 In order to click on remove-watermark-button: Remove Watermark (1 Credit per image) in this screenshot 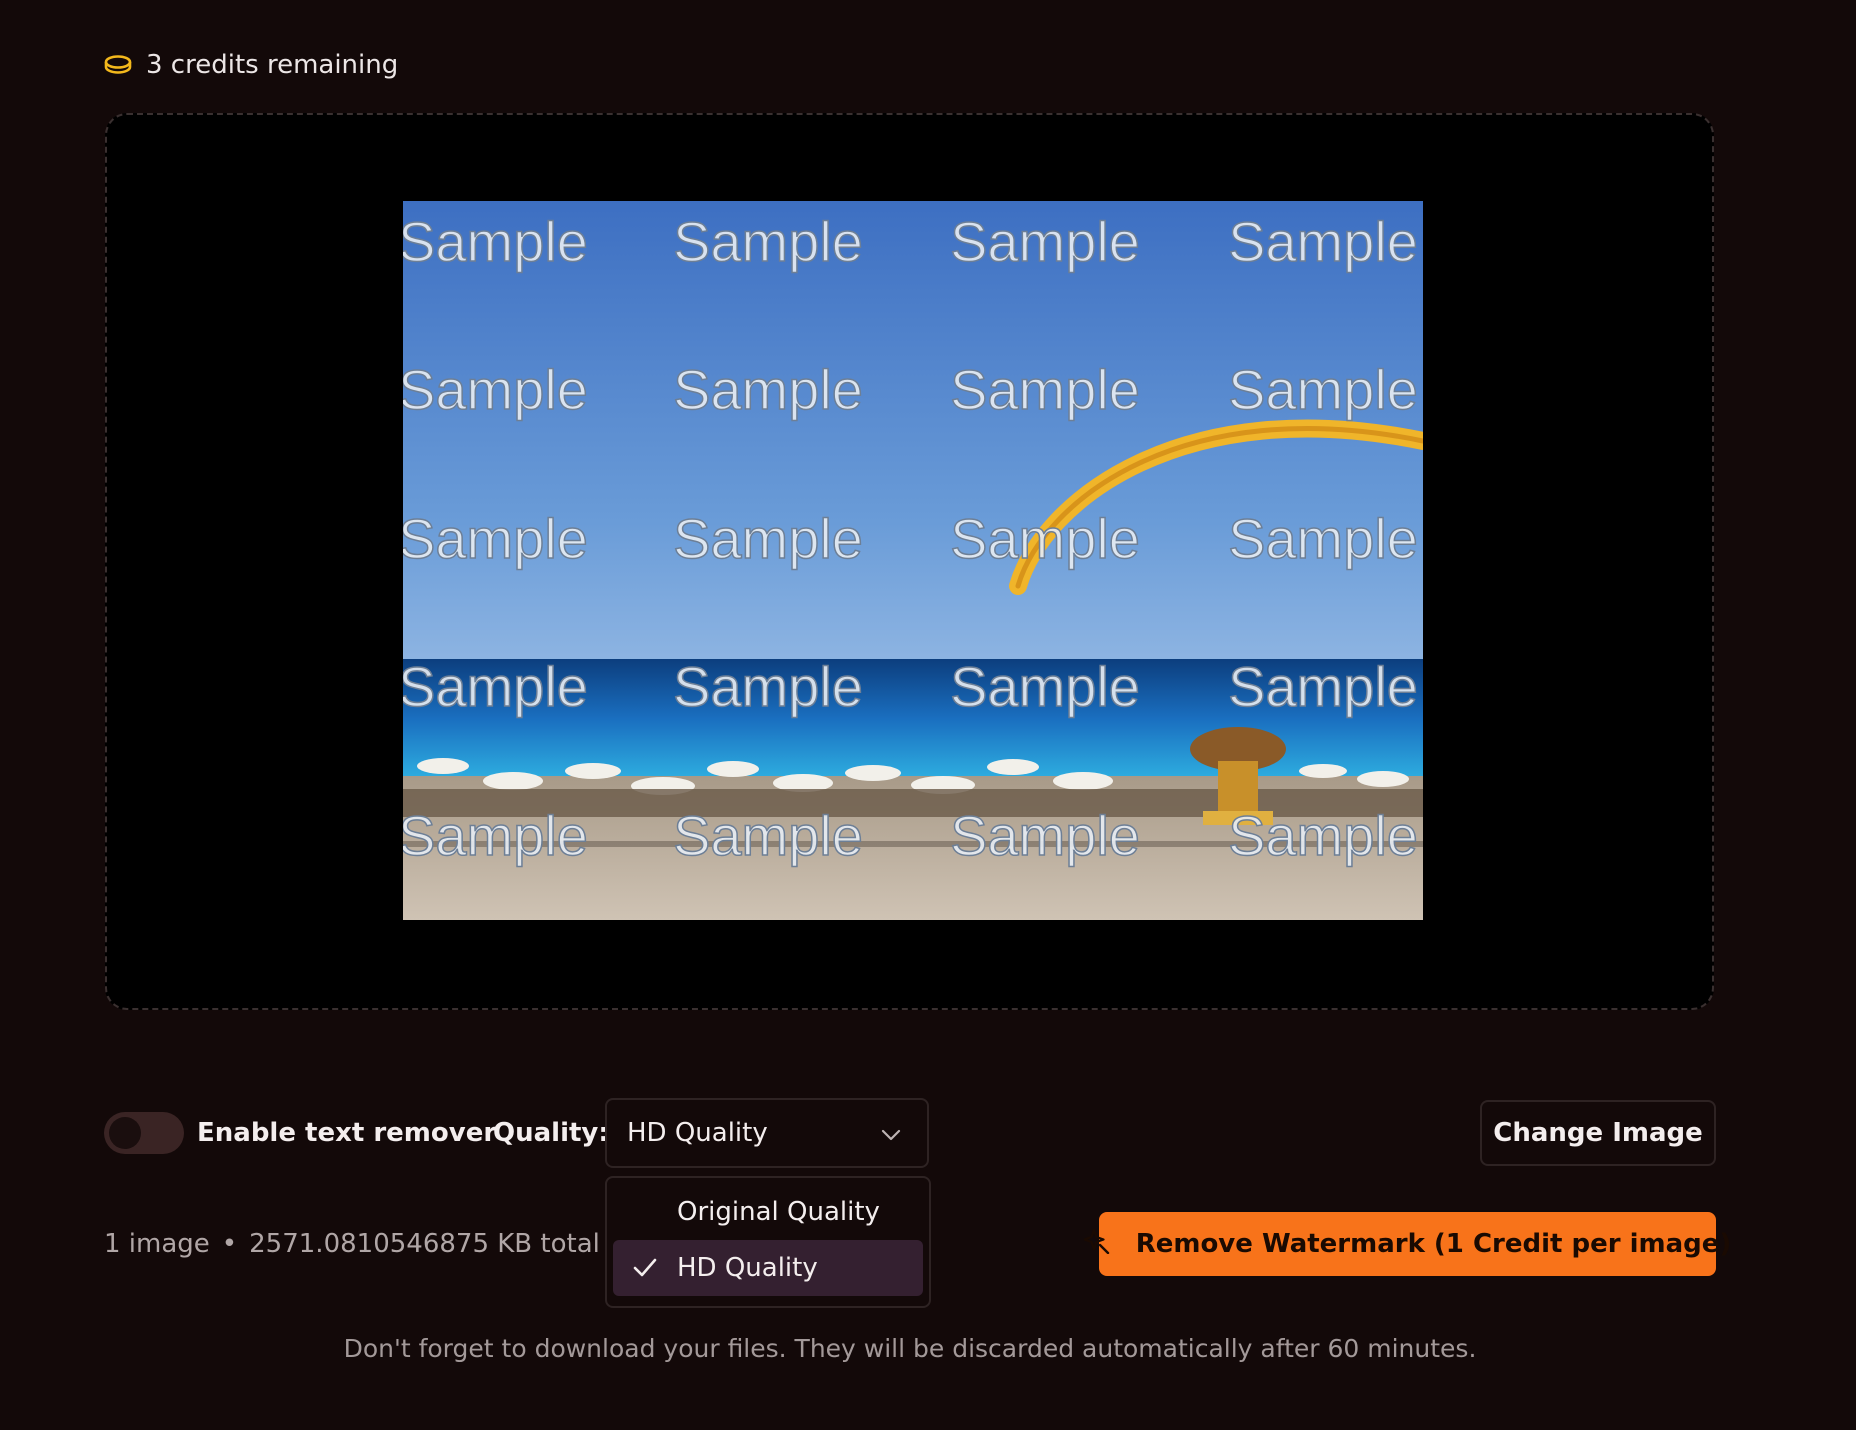, I will do `click(1407, 1244)`.